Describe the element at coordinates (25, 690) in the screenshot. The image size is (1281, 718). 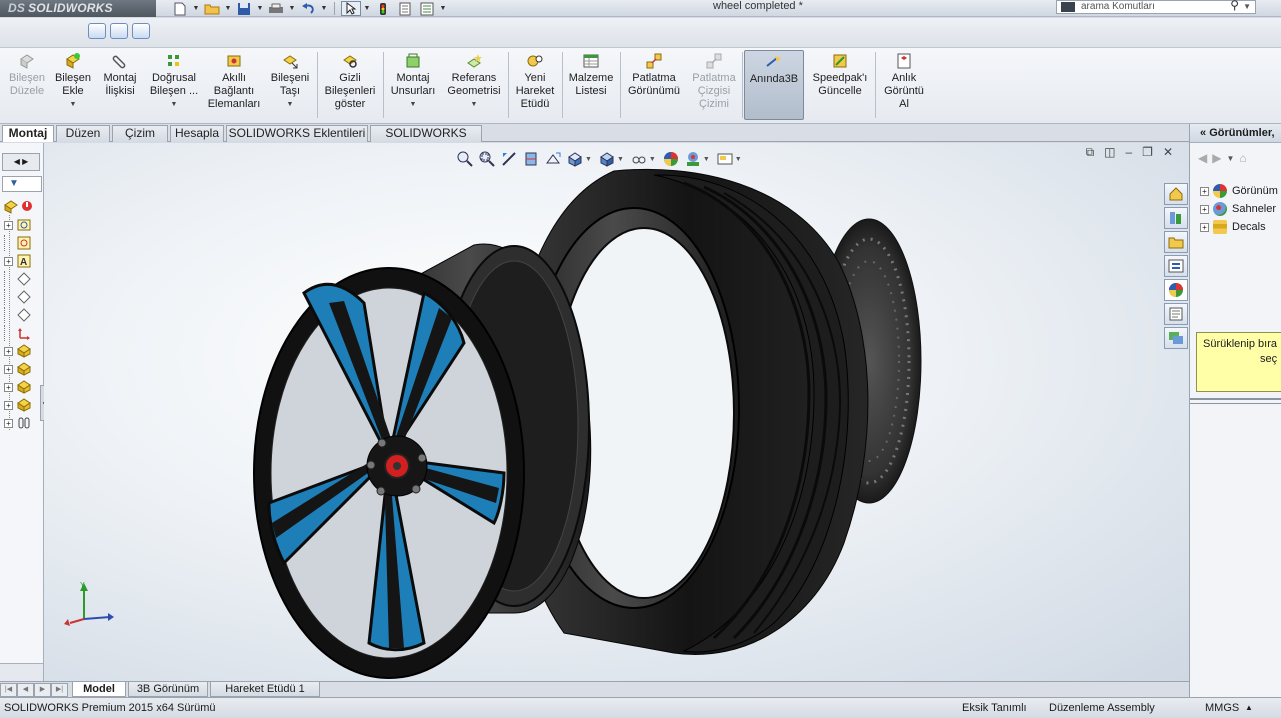
I see `previous-tab-icon: ◀` at that location.